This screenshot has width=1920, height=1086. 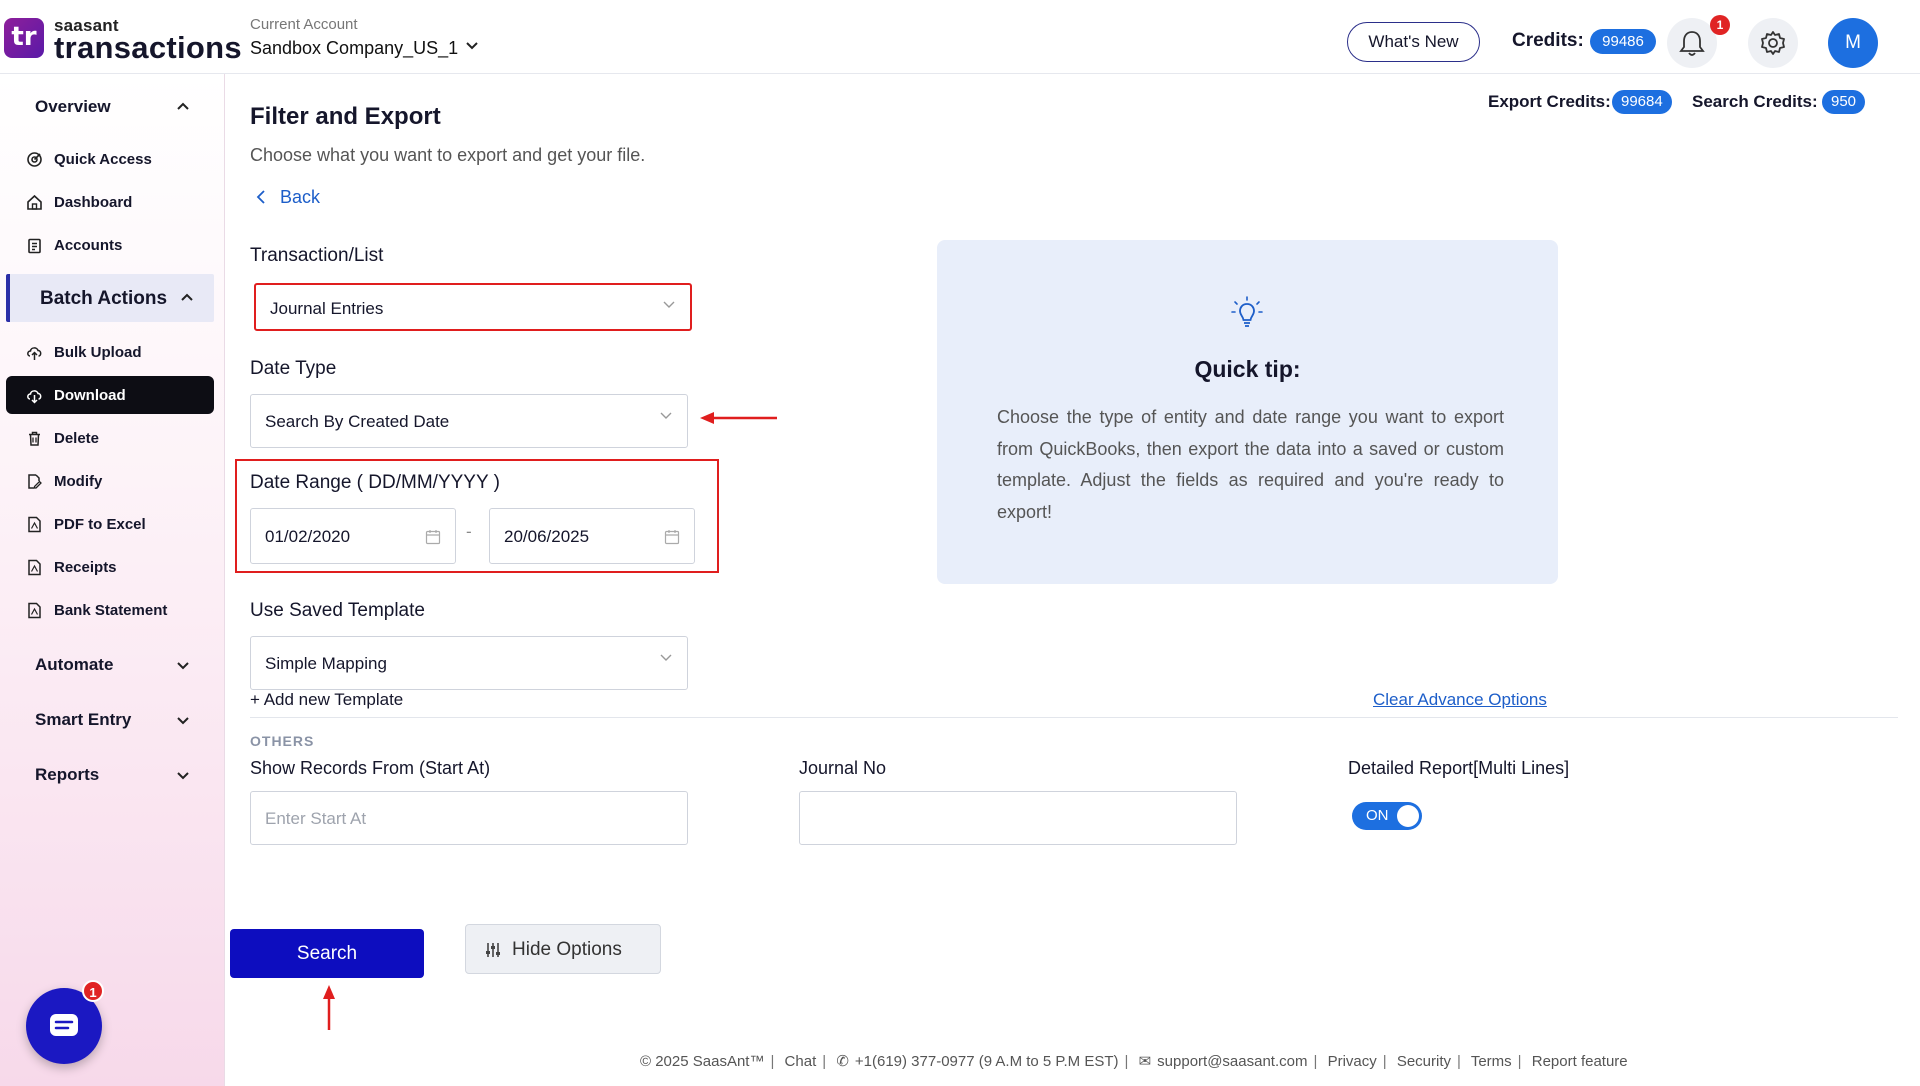 I want to click on sidebar-item-receipts: Receipts, so click(x=110, y=567).